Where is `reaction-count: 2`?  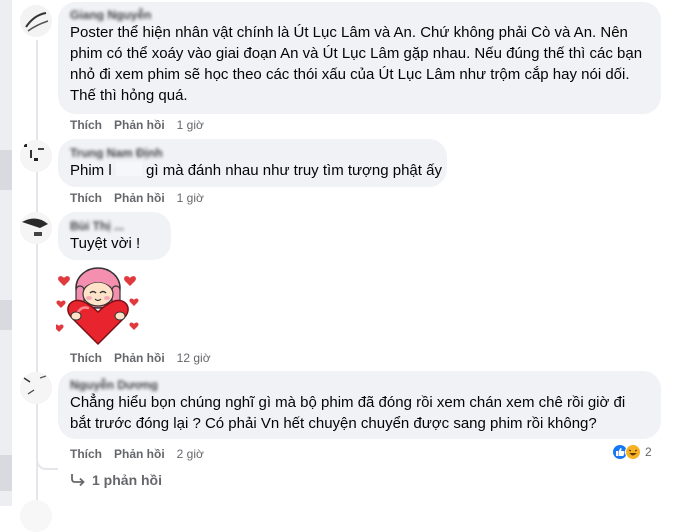 reaction-count: 2 is located at coordinates (648, 452).